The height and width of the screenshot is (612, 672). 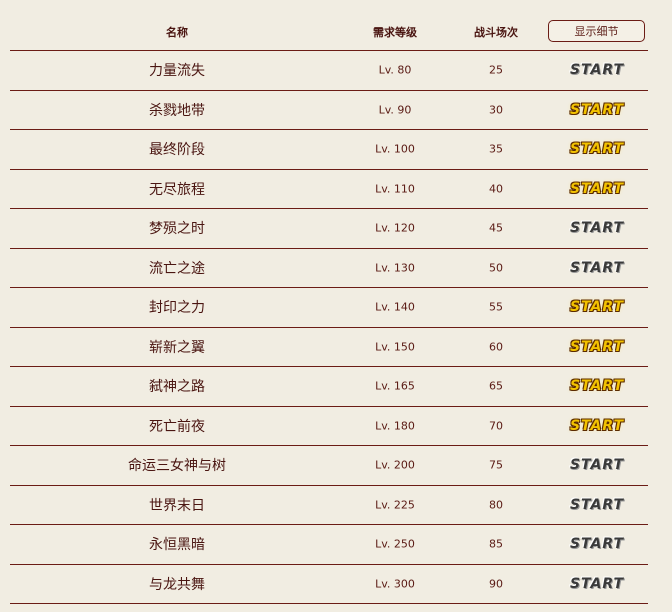 I want to click on quest-name: 无尽旅程, so click(x=177, y=189).